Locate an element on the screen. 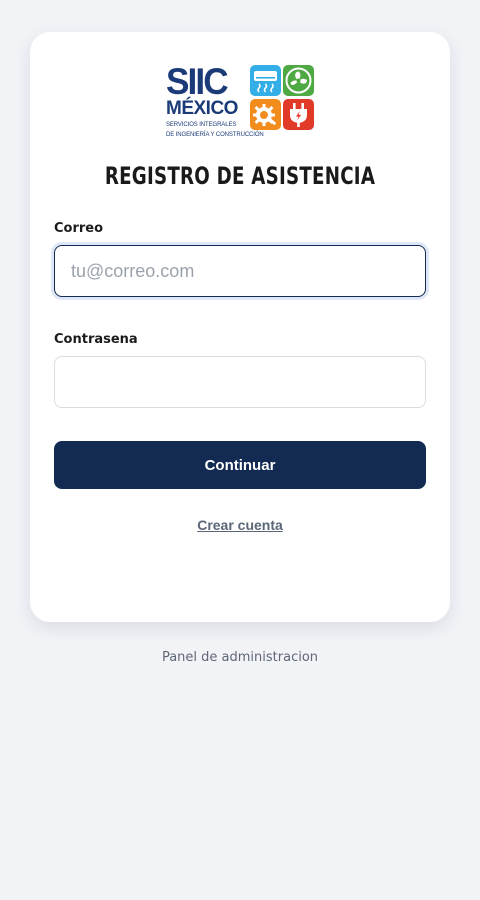 Image resolution: width=480 pixels, height=900 pixels. power-plug-icon is located at coordinates (298, 114).